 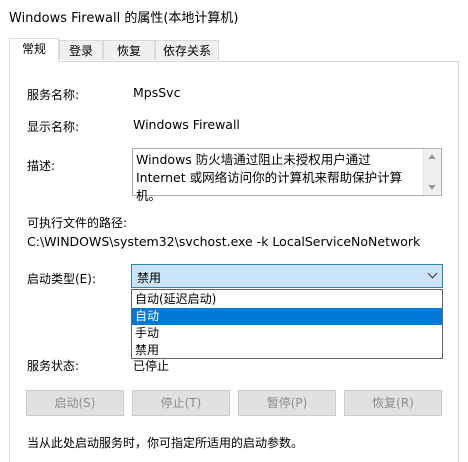 I want to click on tab-dependencies: 依存关系, so click(x=187, y=50).